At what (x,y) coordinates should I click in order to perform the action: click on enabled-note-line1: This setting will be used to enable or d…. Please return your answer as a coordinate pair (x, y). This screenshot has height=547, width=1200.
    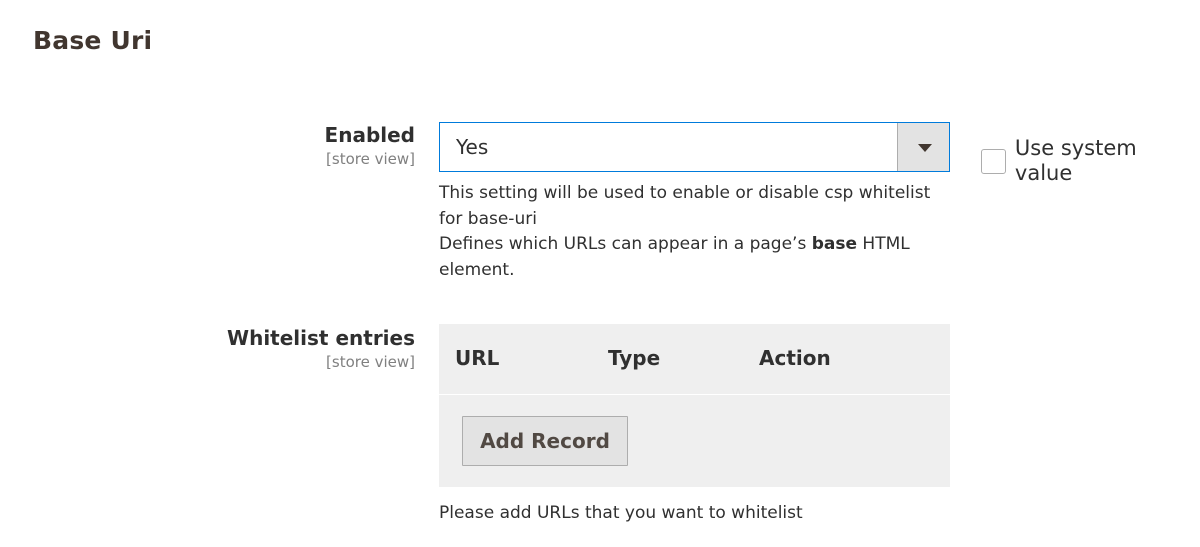
    Looking at the image, I should click on (685, 206).